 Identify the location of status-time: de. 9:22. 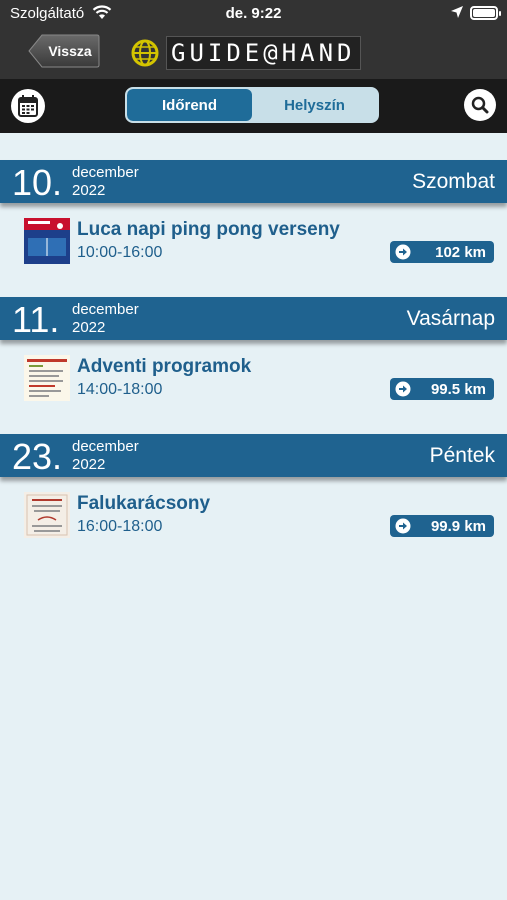
(253, 13).